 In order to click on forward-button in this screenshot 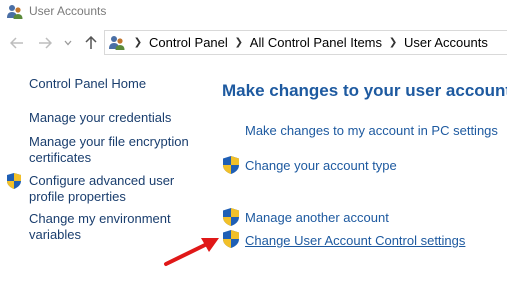, I will do `click(45, 43)`.